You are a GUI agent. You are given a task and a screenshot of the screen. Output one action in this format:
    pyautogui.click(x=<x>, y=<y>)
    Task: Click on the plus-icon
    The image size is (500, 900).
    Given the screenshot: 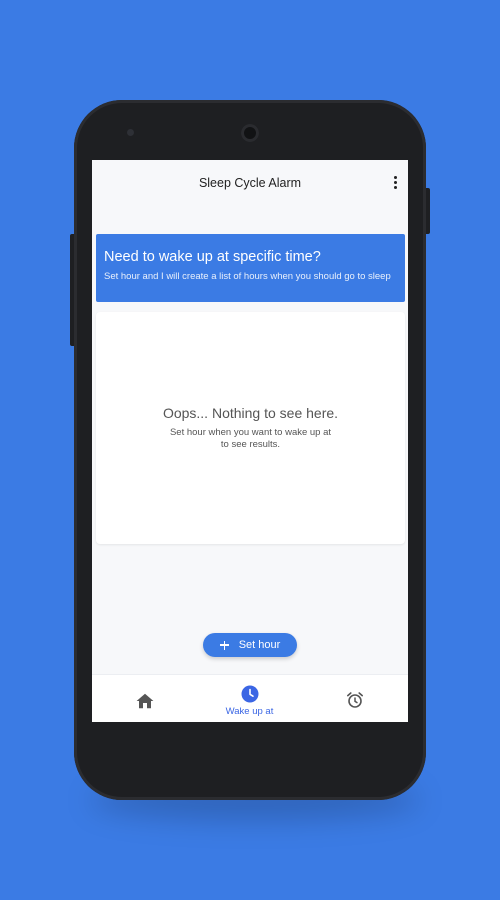 What is the action you would take?
    pyautogui.click(x=224, y=645)
    